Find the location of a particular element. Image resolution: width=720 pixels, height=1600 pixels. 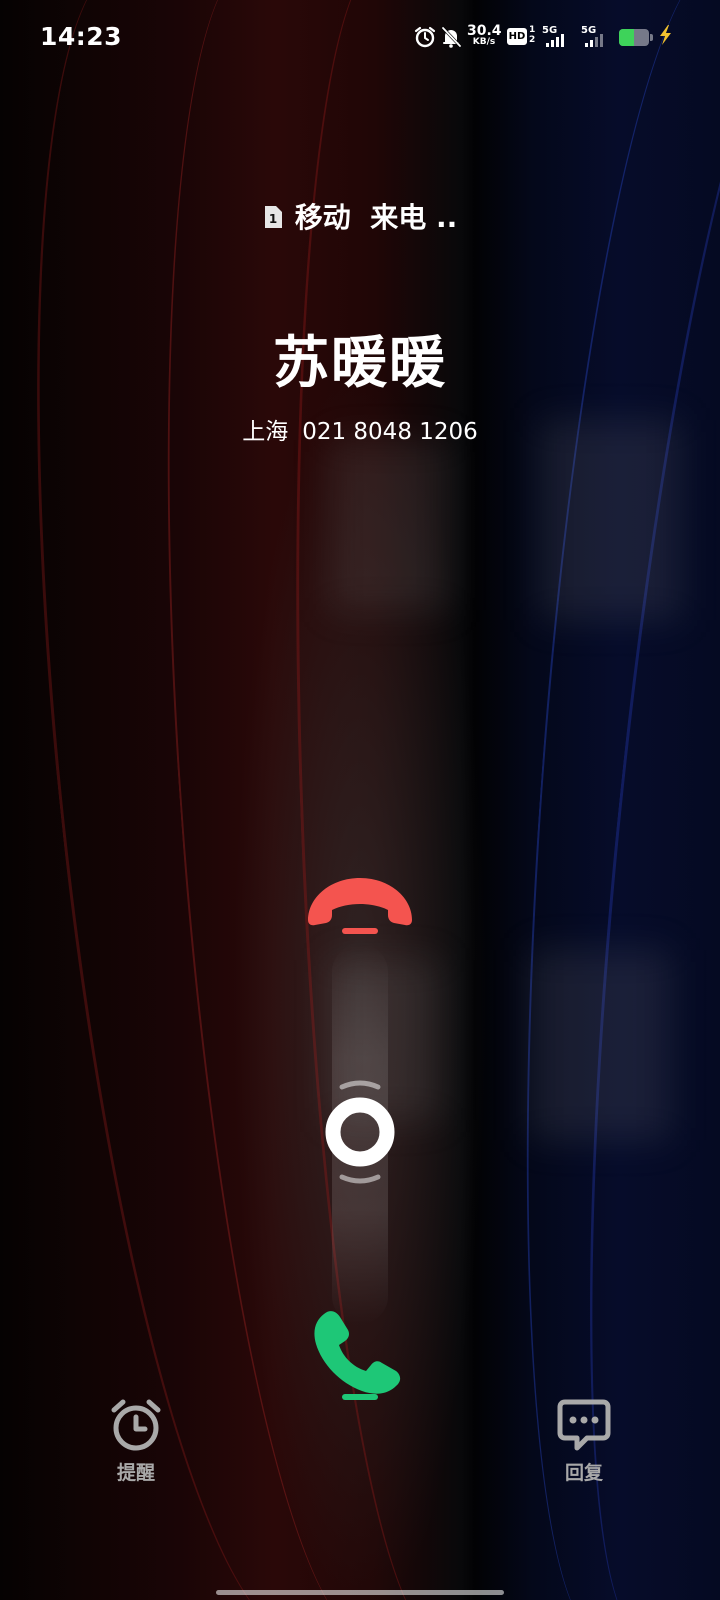

battery-icon is located at coordinates (634, 37).